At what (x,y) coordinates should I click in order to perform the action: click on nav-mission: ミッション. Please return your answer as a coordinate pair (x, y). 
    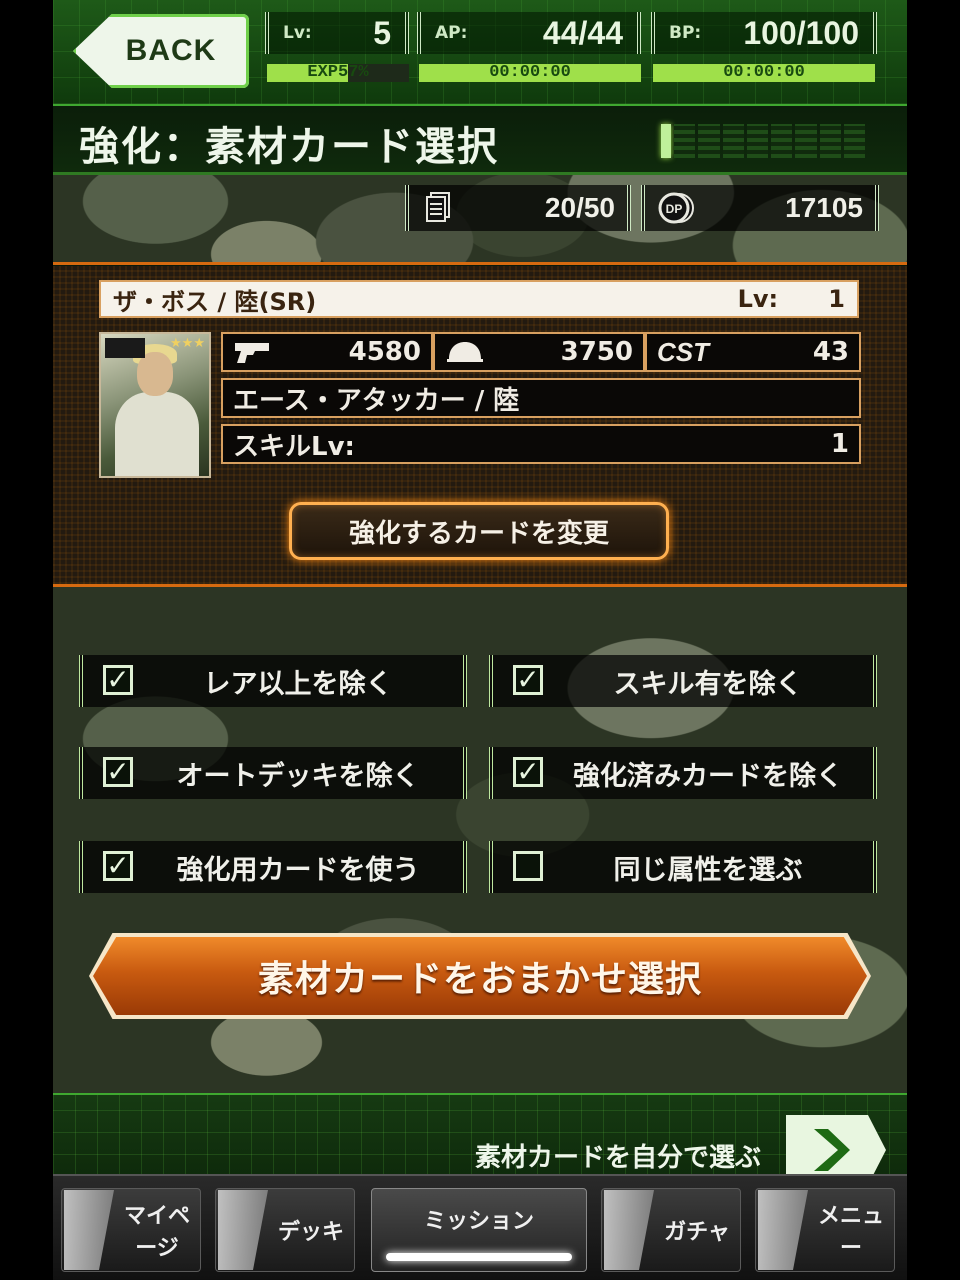
    Looking at the image, I should click on (479, 1230).